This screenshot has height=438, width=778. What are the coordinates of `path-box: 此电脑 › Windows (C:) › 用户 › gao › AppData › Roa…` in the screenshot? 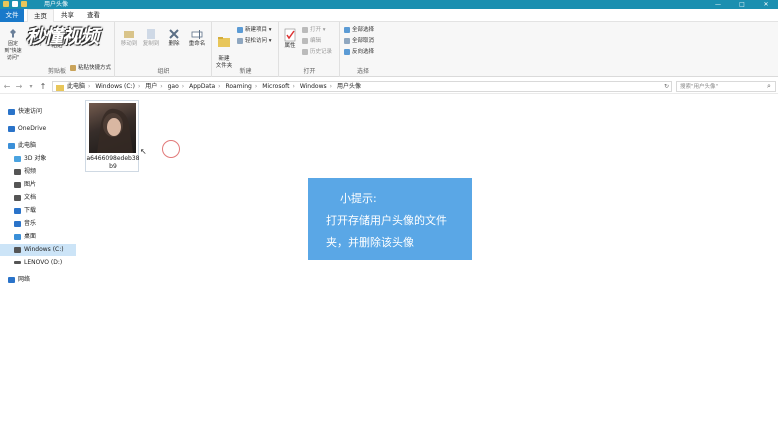 It's located at (362, 86).